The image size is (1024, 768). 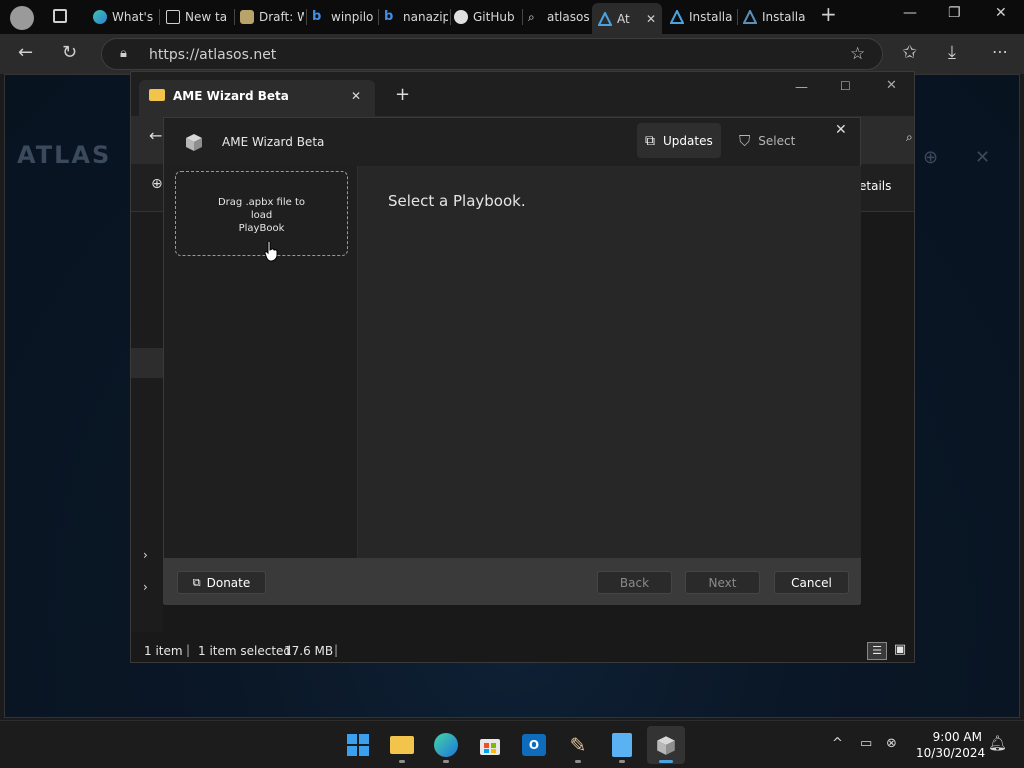 I want to click on tab-atlasos-search: ⌕ atlasos, so click(x=559, y=17).